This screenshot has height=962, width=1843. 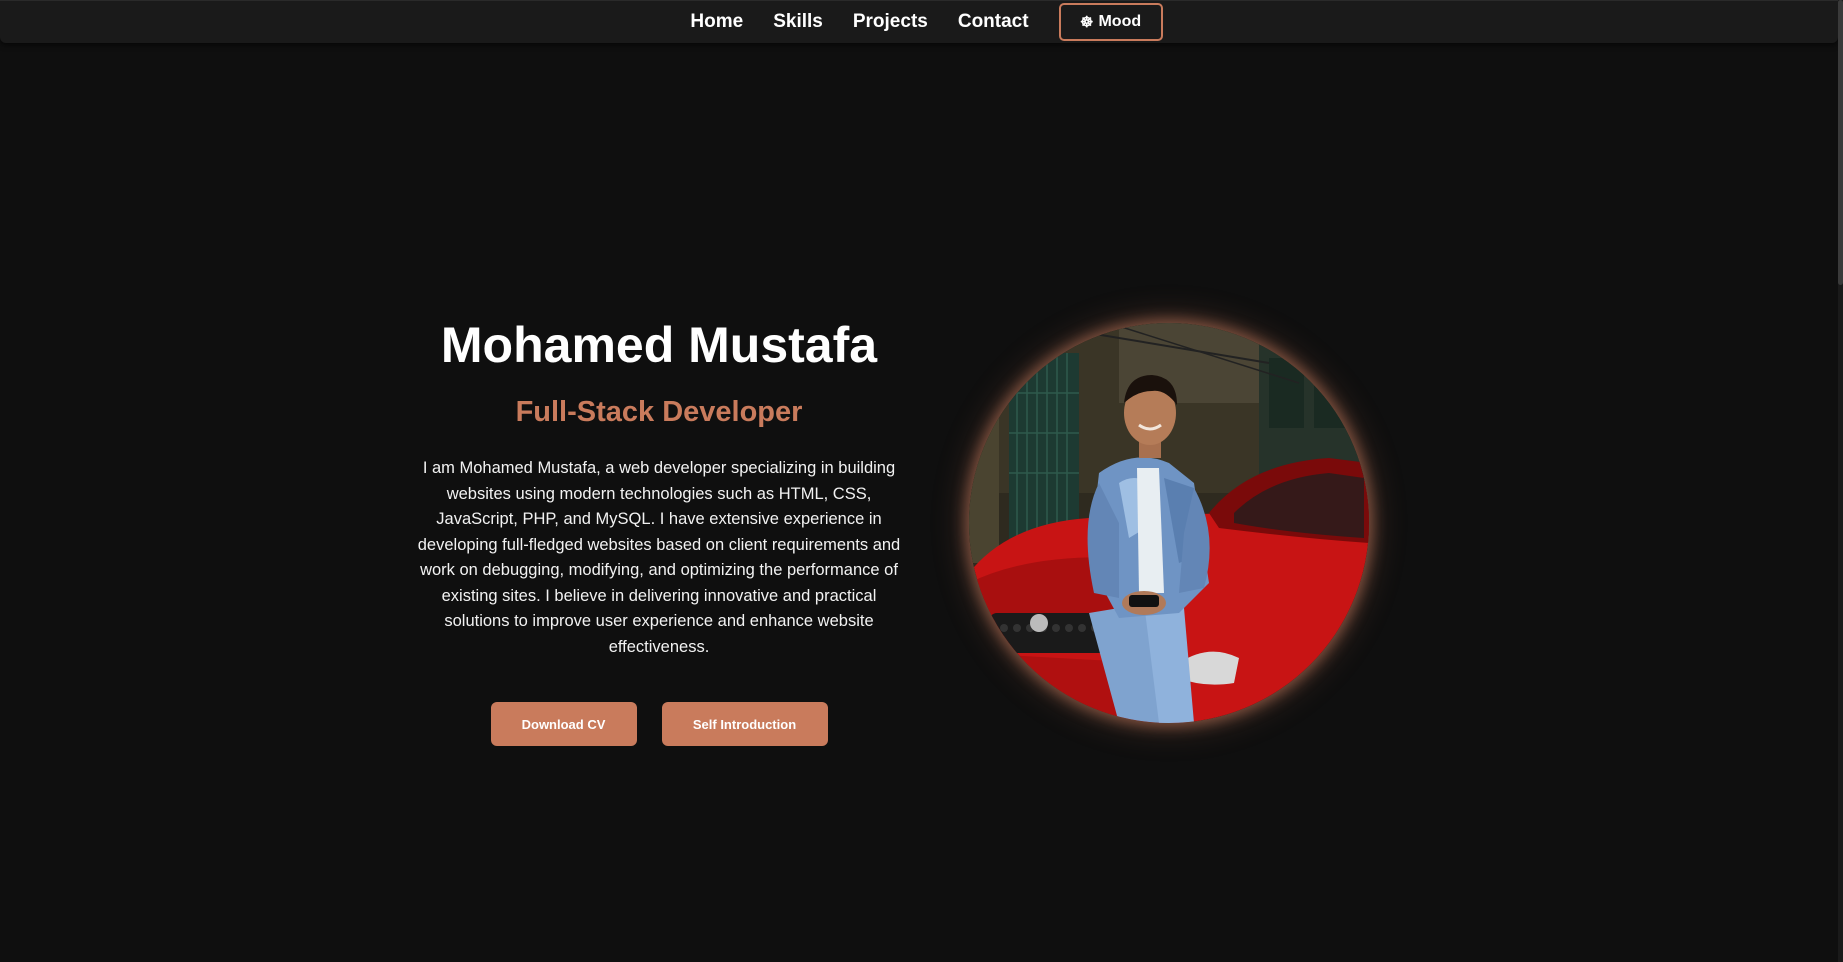 I want to click on self-introduction-button: Self Introduction, so click(x=744, y=724).